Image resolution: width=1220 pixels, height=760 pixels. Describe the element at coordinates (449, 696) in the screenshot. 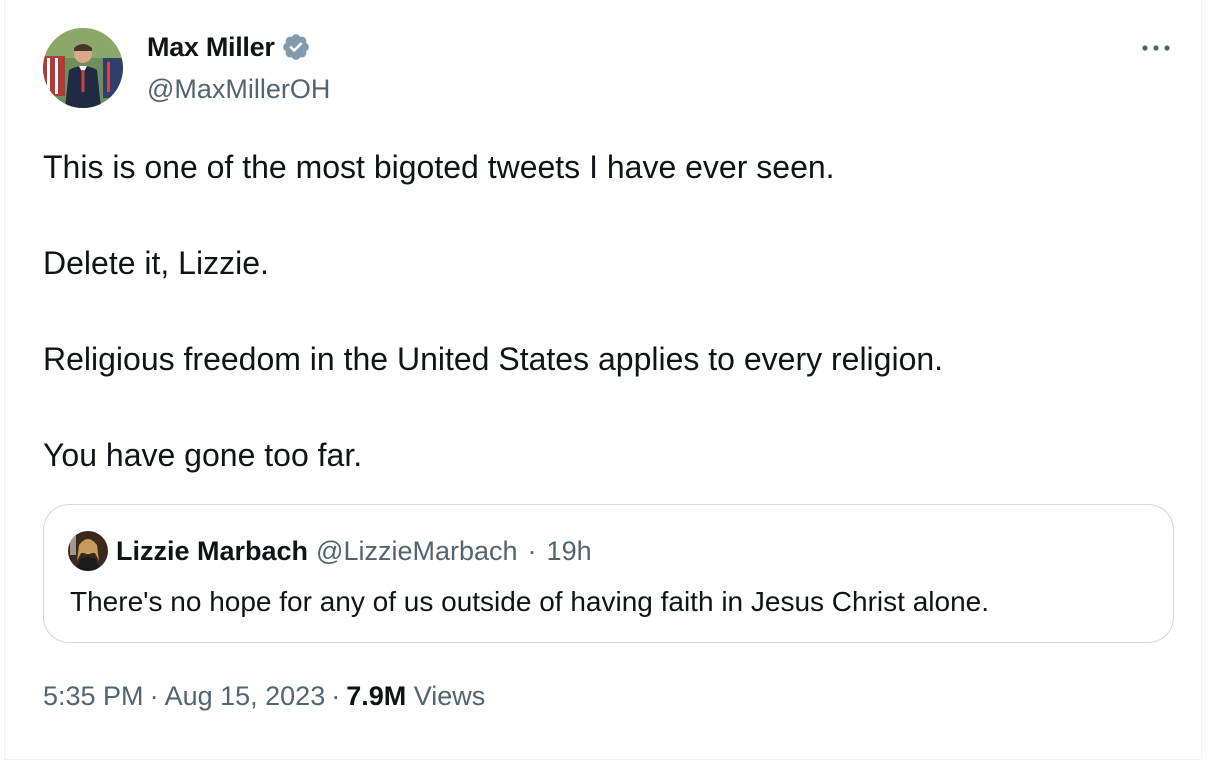

I see `views-label: Views` at that location.